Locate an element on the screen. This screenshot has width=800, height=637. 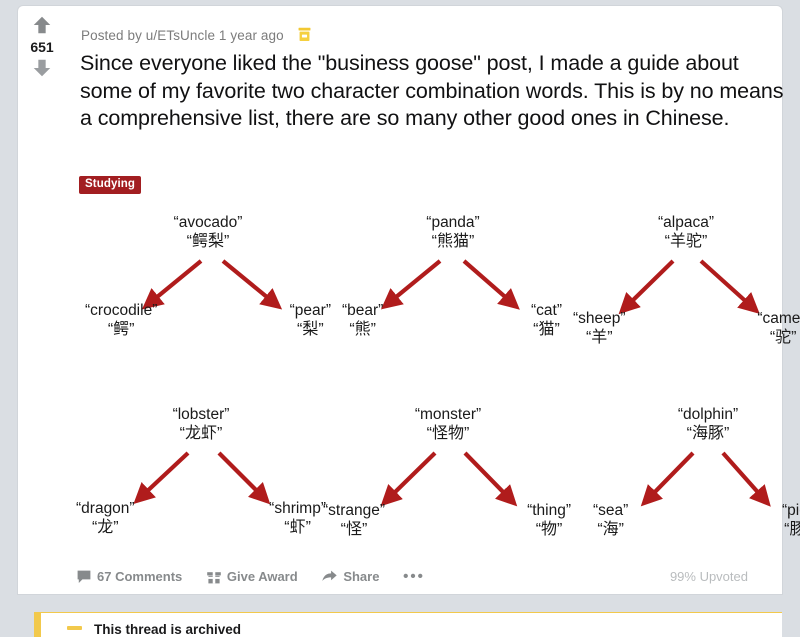
node-label-zh: “鳄梨” is located at coordinates (208, 242).